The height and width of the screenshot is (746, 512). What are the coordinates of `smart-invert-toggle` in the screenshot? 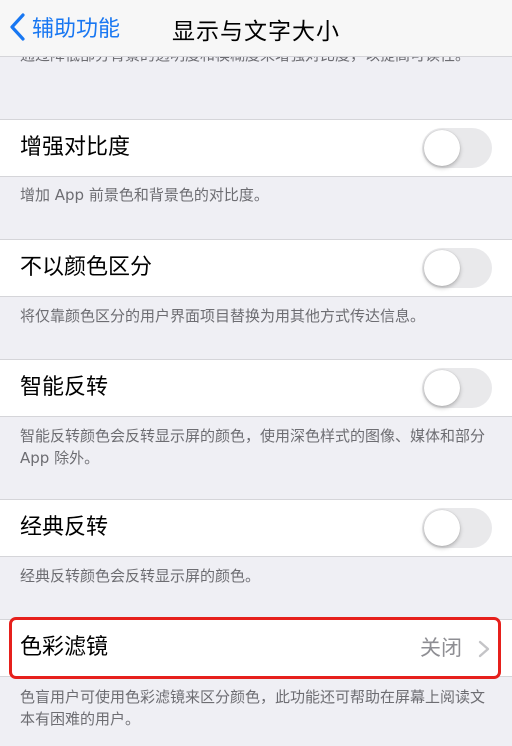 It's located at (457, 388).